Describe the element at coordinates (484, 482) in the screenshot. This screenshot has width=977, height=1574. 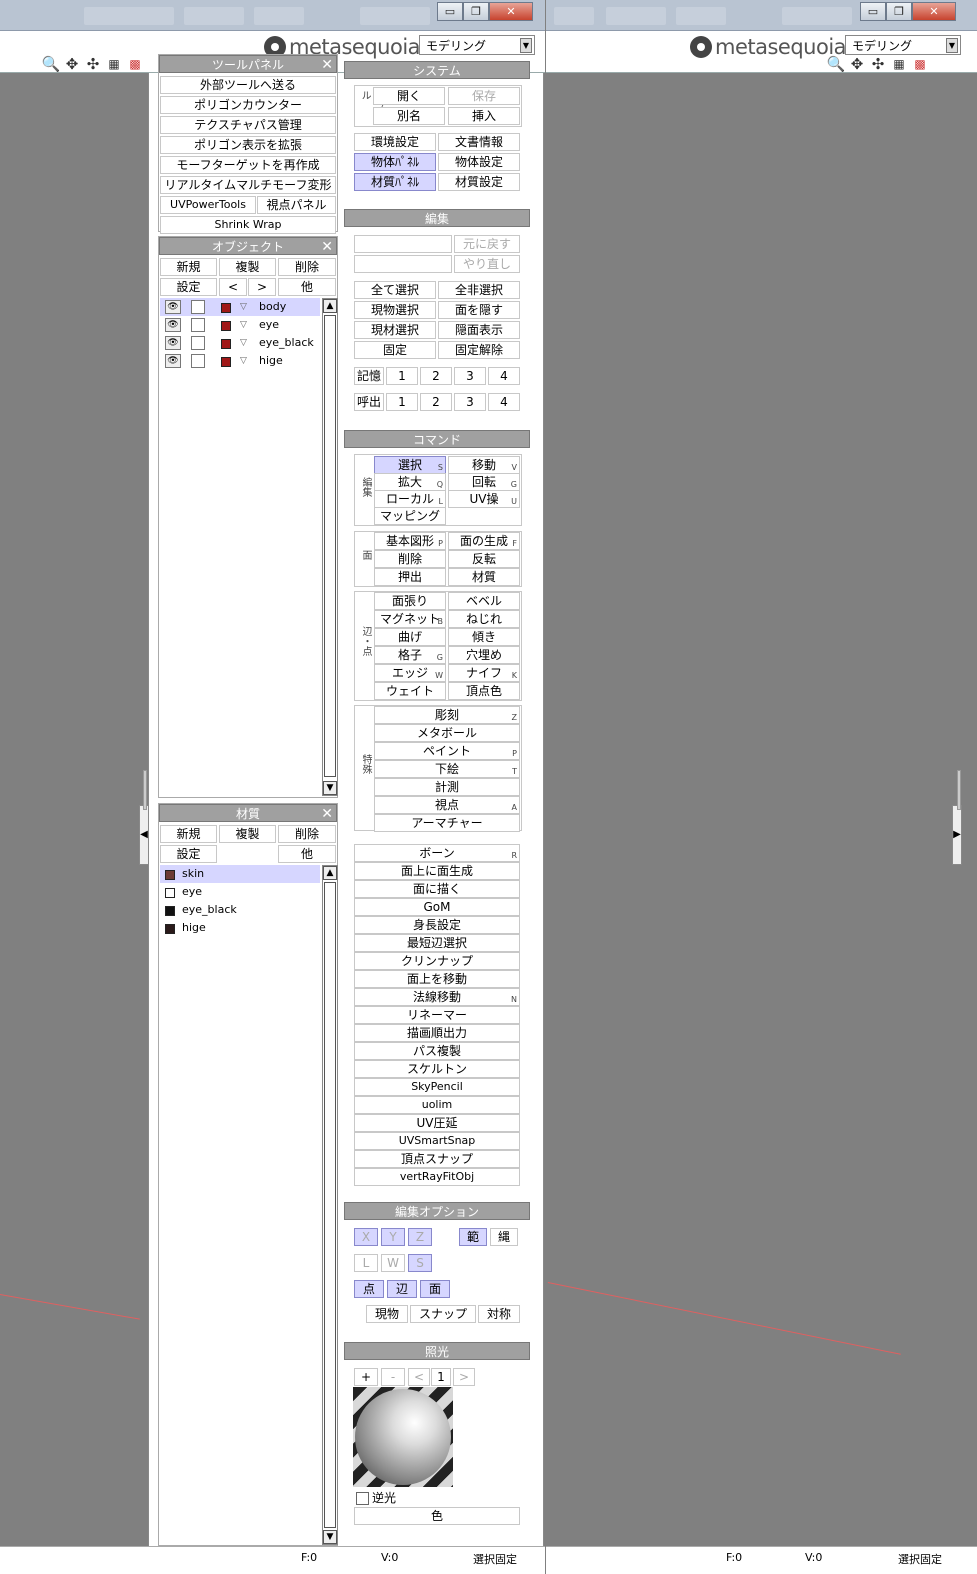
I see `cmd-rotate: 回転 G` at that location.